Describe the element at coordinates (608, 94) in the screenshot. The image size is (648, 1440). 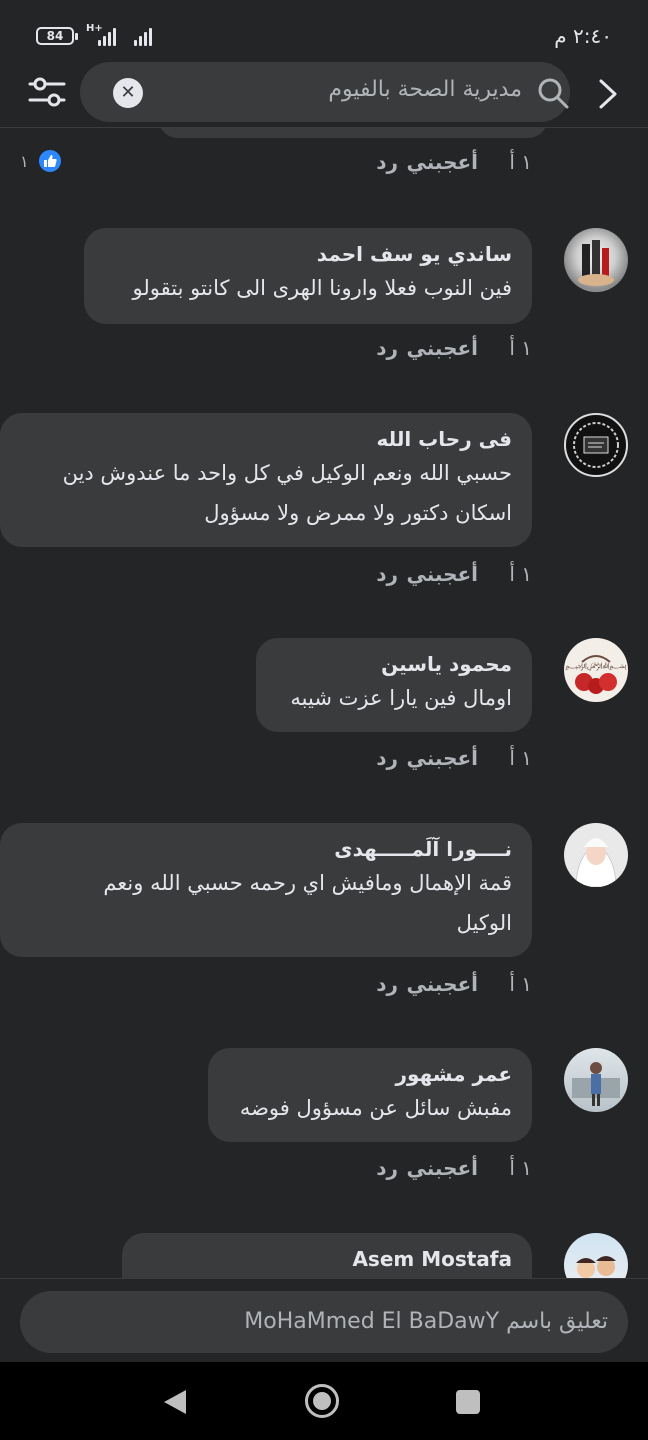
I see `chevron-right-icon` at that location.